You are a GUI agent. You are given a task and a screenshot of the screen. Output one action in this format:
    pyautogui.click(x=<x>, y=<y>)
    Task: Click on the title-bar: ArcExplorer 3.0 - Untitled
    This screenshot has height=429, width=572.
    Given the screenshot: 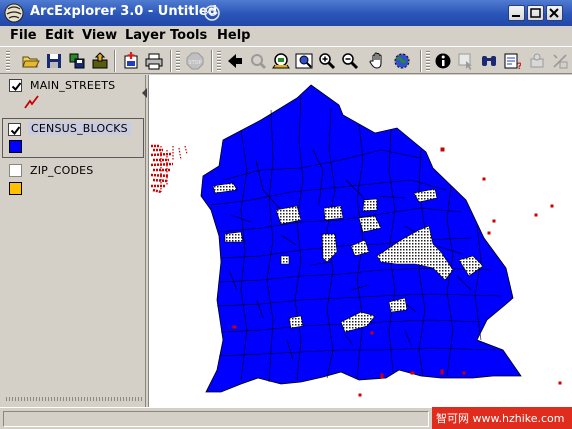 What is the action you would take?
    pyautogui.click(x=286, y=13)
    